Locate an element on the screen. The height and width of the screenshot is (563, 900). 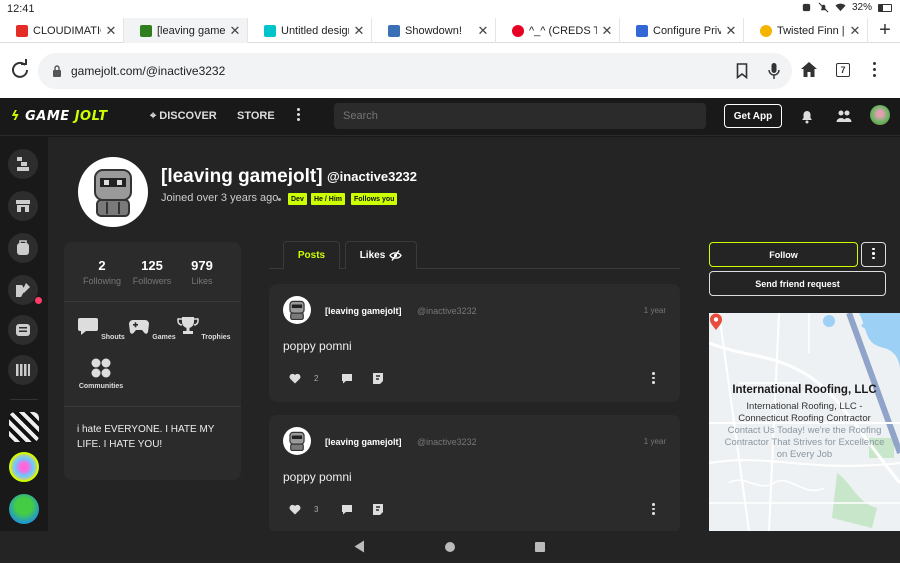
backpack-button is located at coordinates (23, 248).